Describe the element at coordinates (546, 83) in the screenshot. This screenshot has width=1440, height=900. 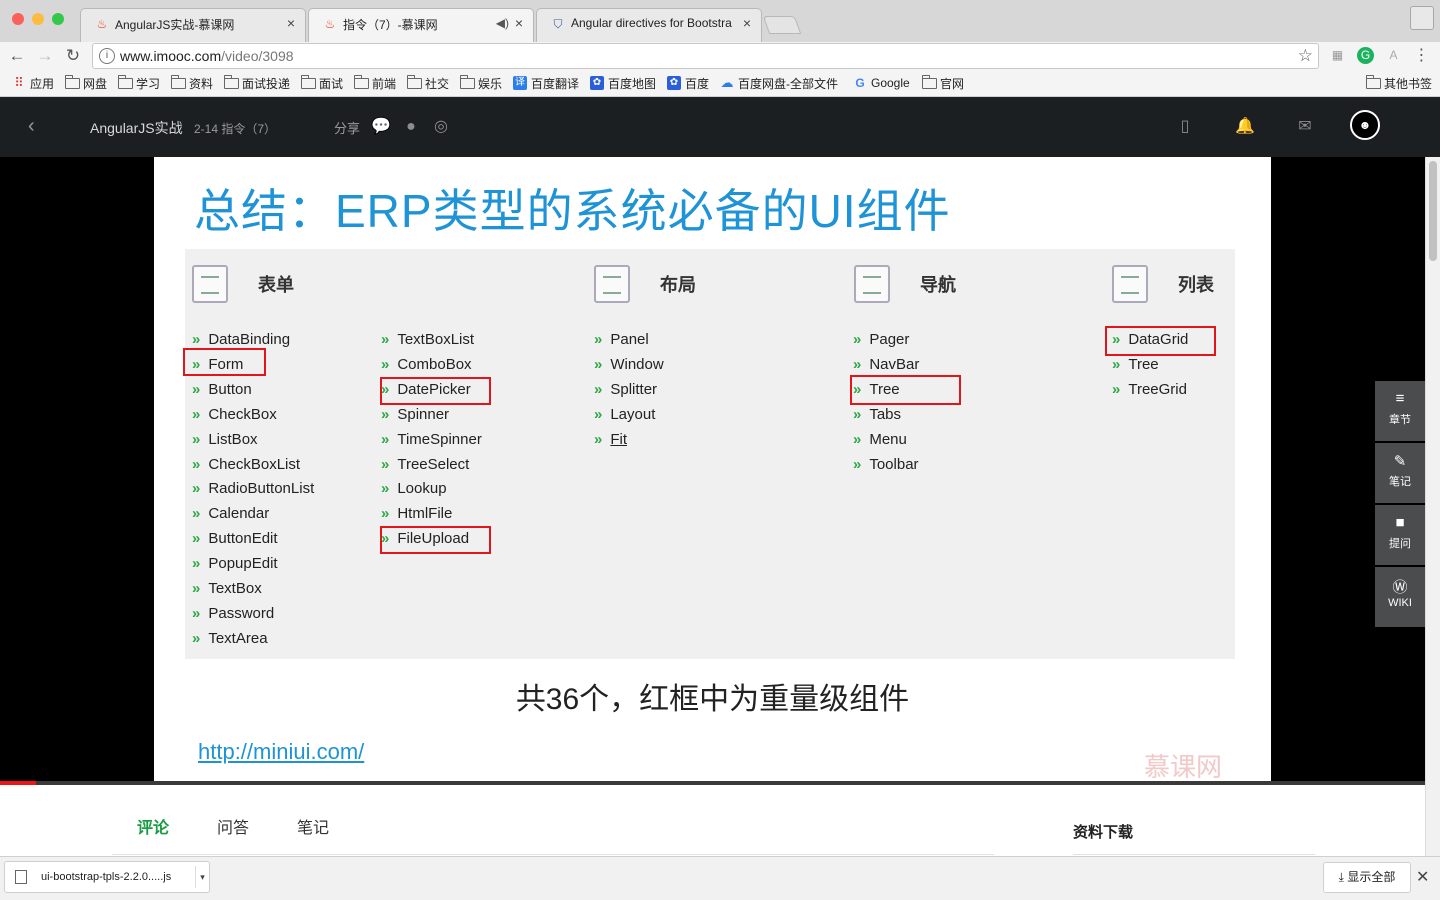
I see `bookmark-baidu-translate: 译百度翻译` at that location.